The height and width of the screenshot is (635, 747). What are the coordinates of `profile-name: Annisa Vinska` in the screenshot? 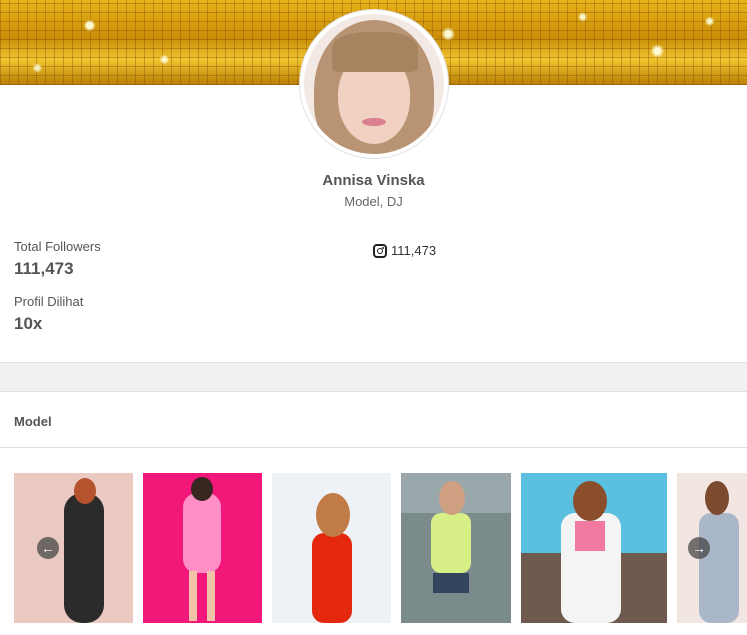 It's located at (373, 180).